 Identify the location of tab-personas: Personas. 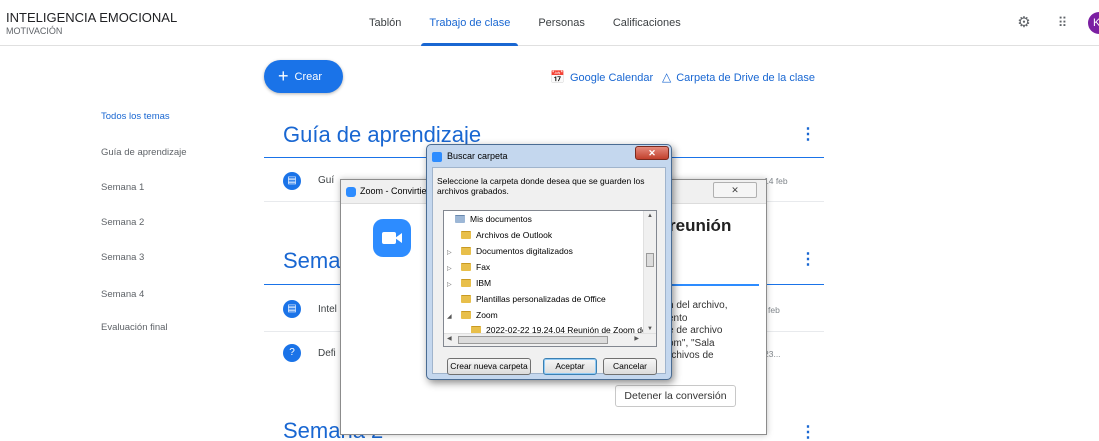
(561, 23).